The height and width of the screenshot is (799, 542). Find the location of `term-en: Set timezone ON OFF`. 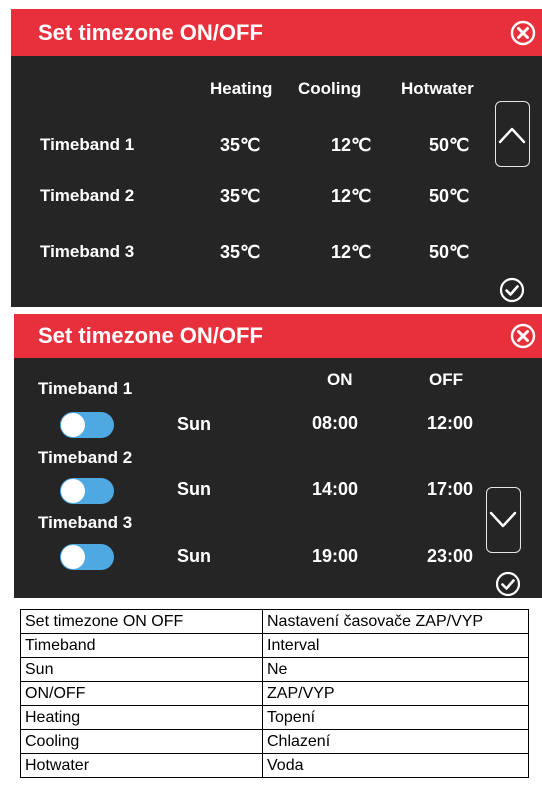

term-en: Set timezone ON OFF is located at coordinates (141, 621).